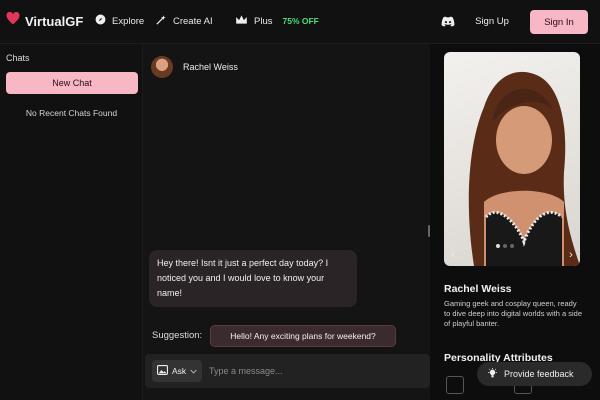 The height and width of the screenshot is (400, 600). I want to click on sign-in-button: Sign In, so click(559, 22).